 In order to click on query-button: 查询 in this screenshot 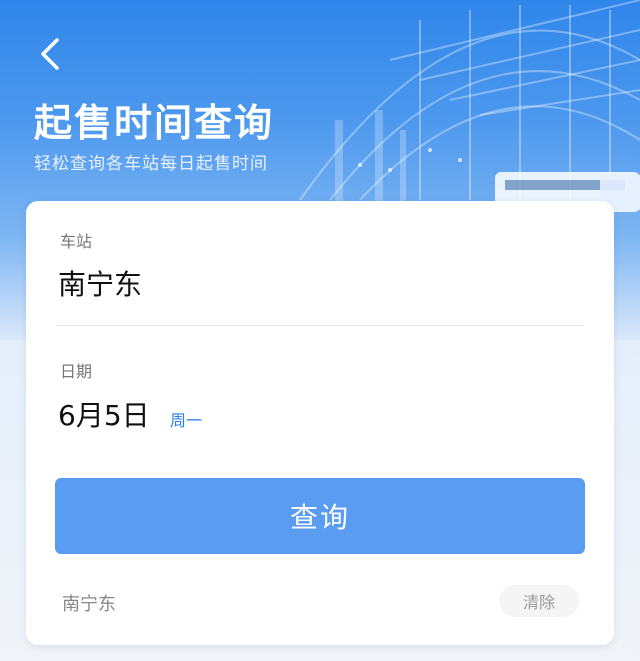, I will do `click(320, 516)`.